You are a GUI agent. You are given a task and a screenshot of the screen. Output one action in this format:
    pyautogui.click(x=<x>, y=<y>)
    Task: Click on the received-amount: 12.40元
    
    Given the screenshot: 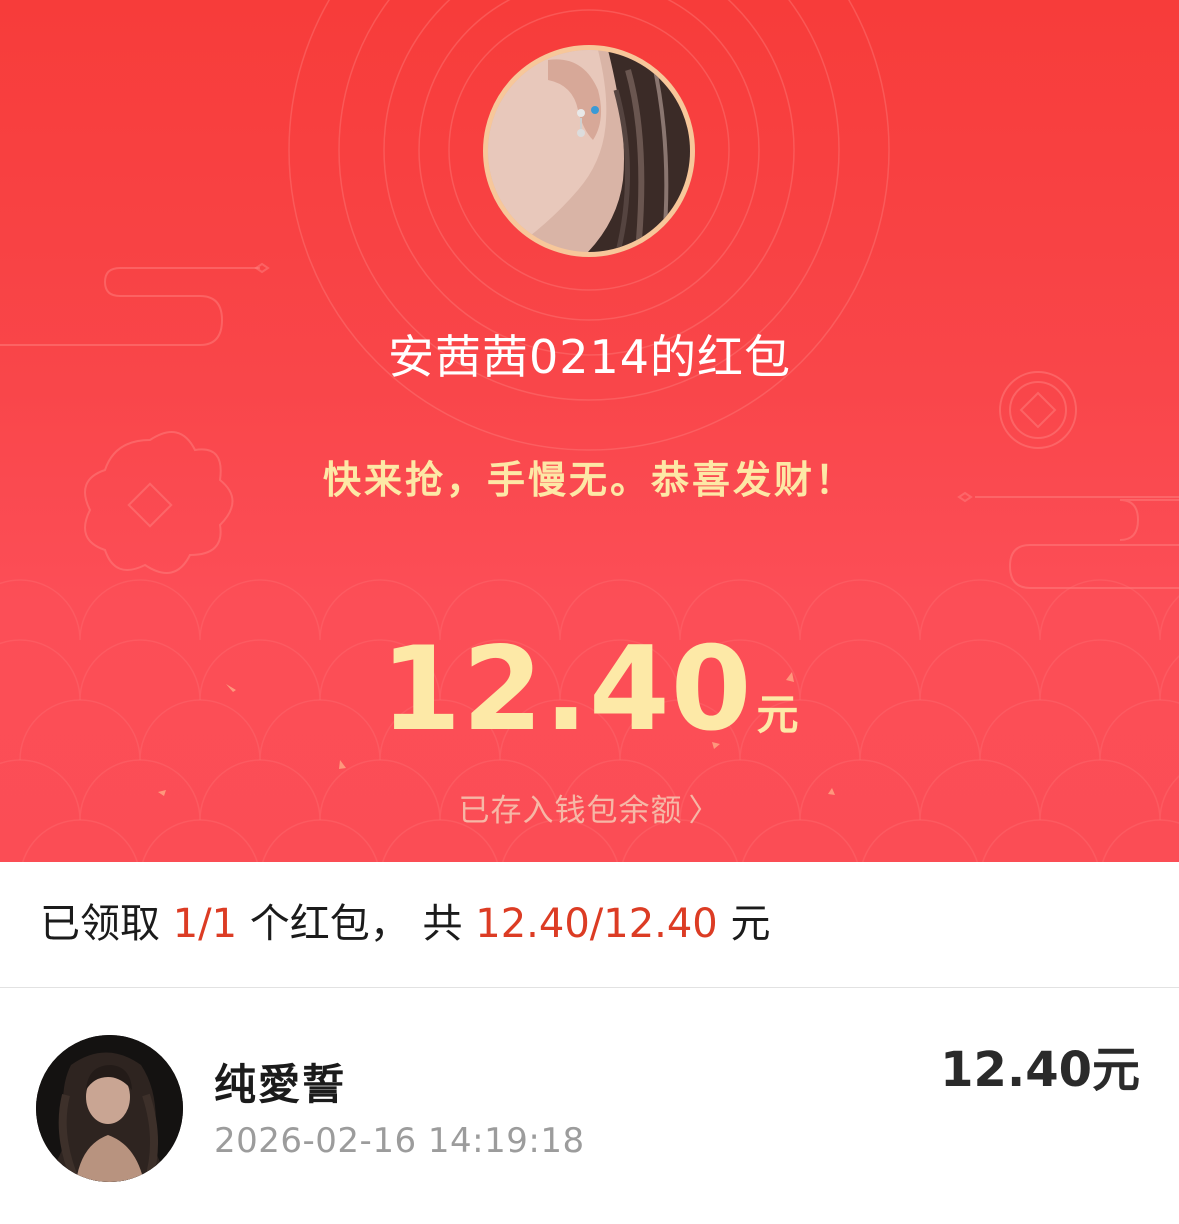 What is the action you would take?
    pyautogui.click(x=589, y=690)
    